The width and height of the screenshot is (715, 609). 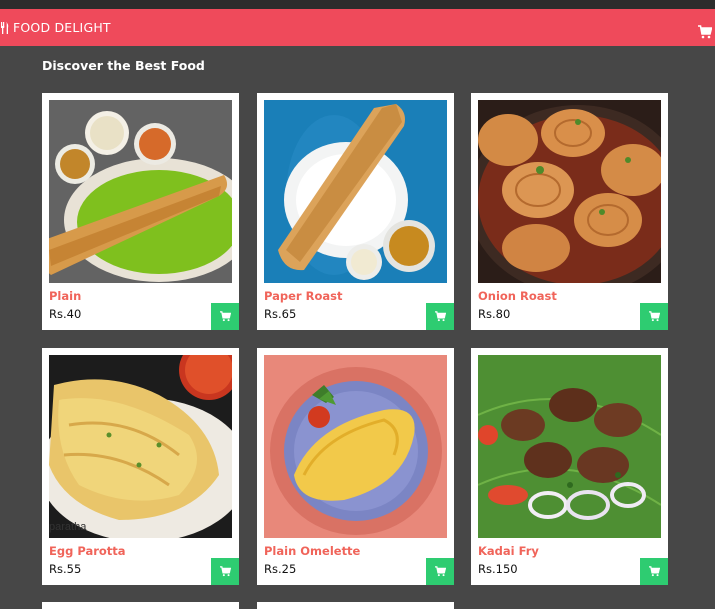 I want to click on brand-name: FOOD DELIGHT, so click(x=62, y=27).